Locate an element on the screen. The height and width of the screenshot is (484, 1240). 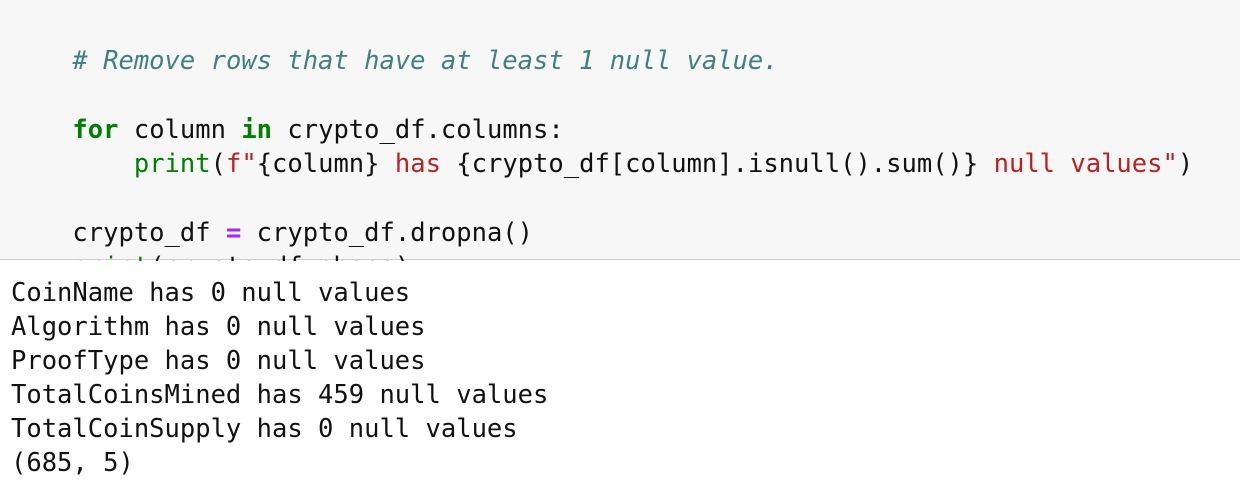
fstring-expr-null-sum: {crypto_df[column].isnull().sum()} is located at coordinates (717, 164).